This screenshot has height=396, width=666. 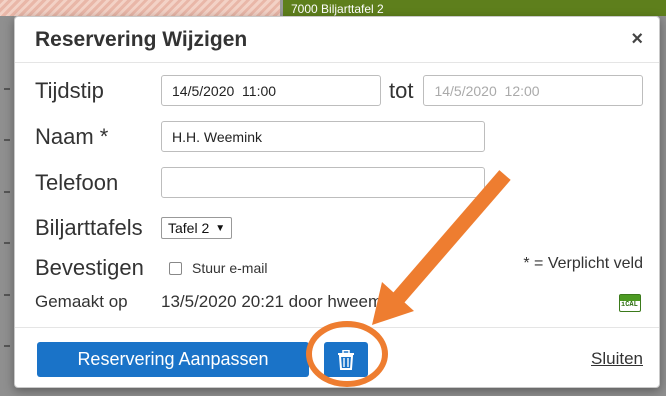 What do you see at coordinates (77, 182) in the screenshot?
I see `telefoon-label: Telefoon` at bounding box center [77, 182].